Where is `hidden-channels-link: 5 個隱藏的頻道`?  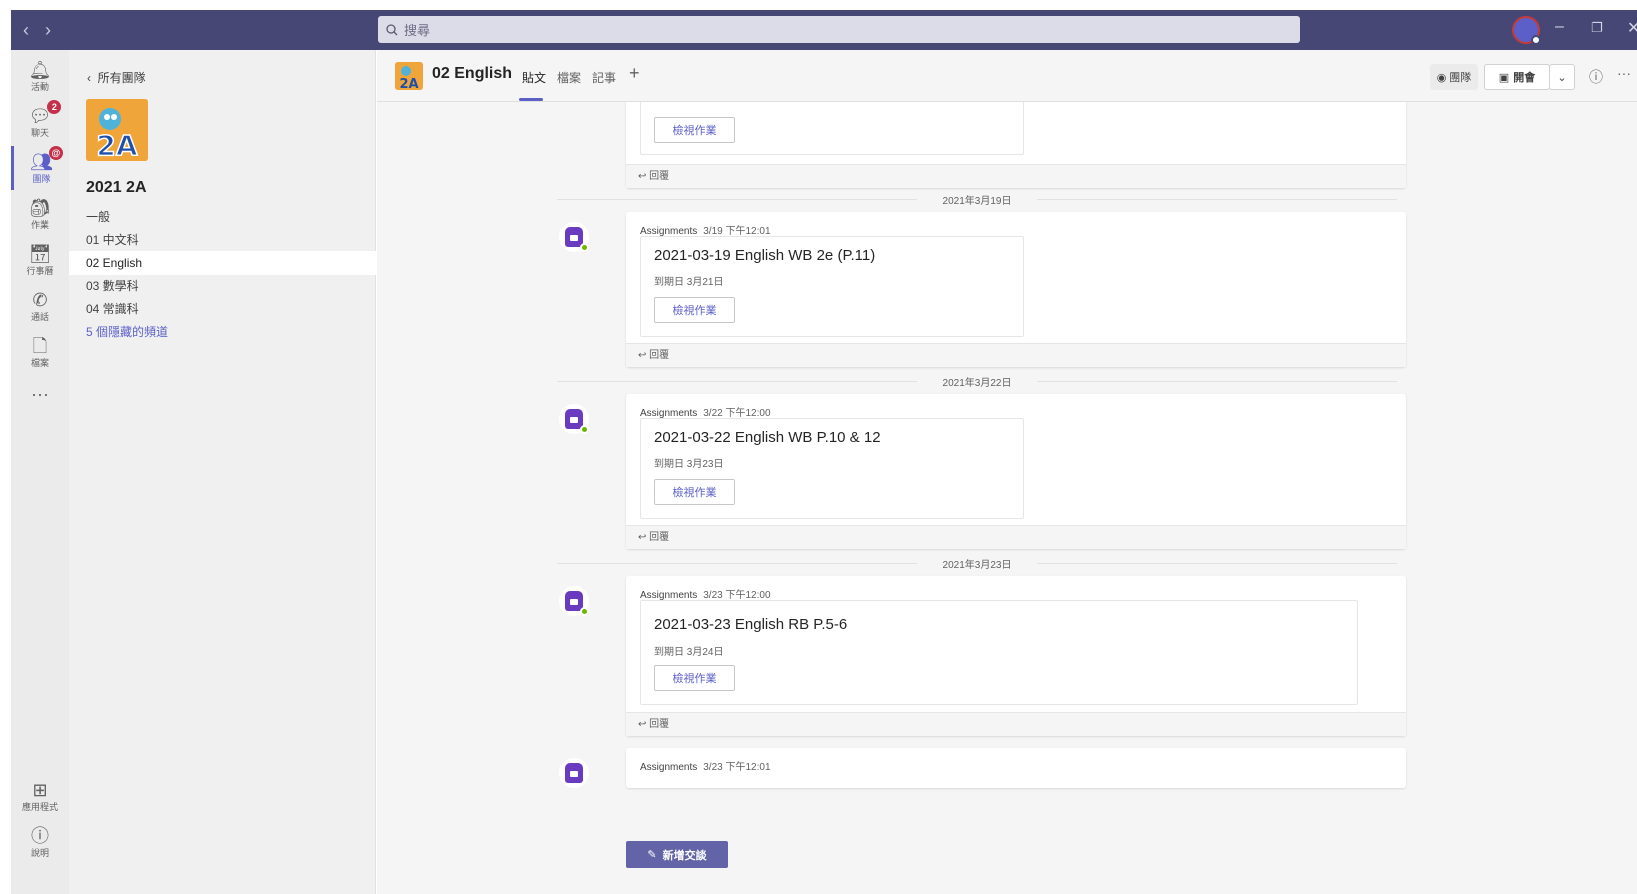
hidden-channels-link: 5 個隱藏的頻道 is located at coordinates (222, 332).